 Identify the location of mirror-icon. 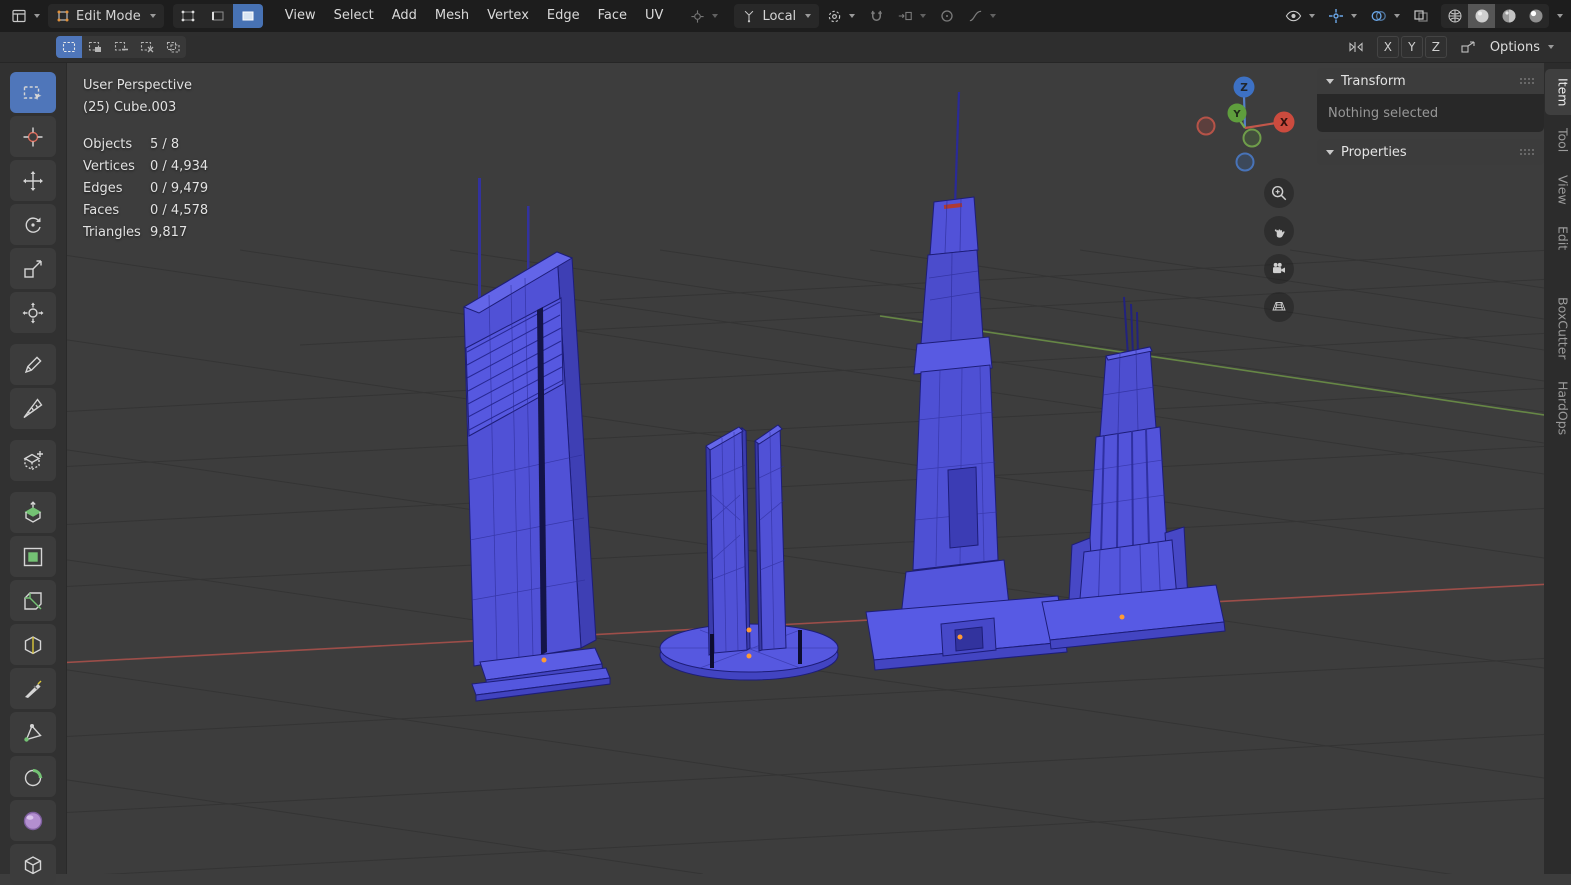
(1356, 47).